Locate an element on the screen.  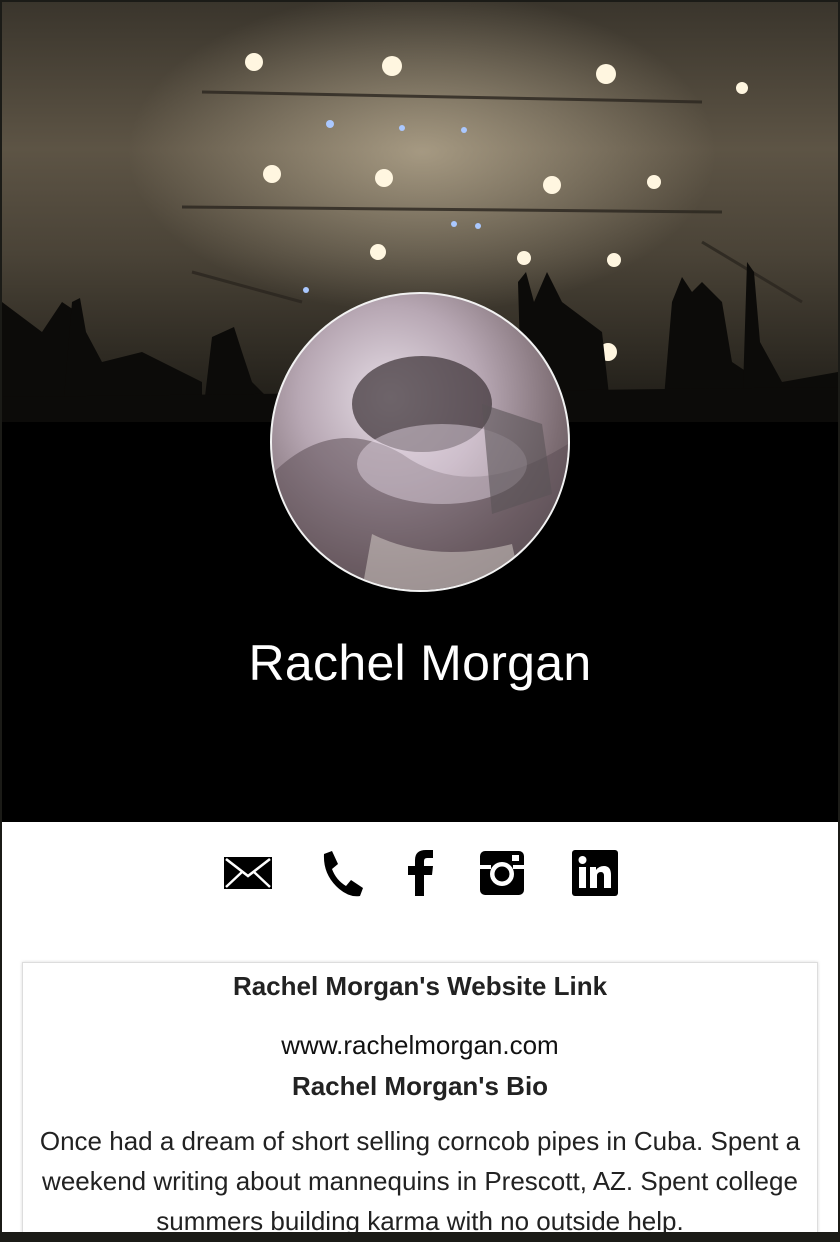
bio-heading: Rachel Morgan's Bio is located at coordinates (420, 1086).